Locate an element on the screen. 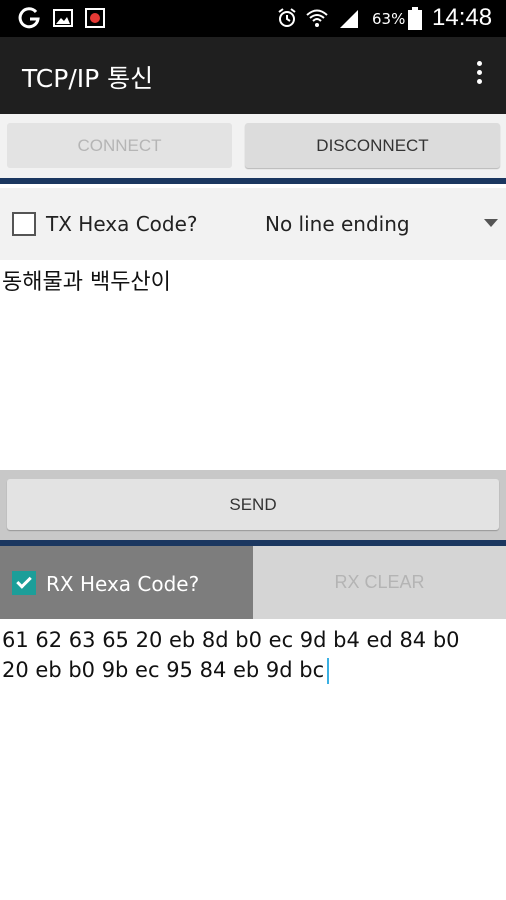 Image resolution: width=506 pixels, height=900 pixels. overflow-menu-icon is located at coordinates (479, 76).